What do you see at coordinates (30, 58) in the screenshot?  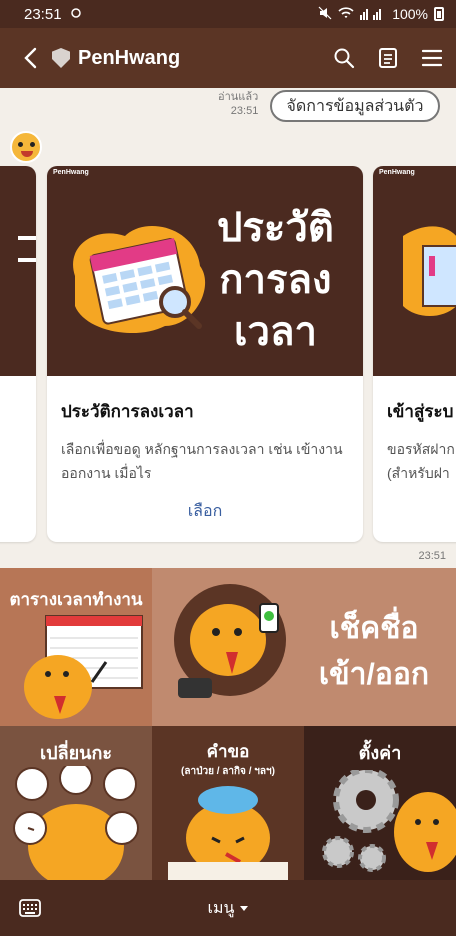 I see `back-arrow-icon` at bounding box center [30, 58].